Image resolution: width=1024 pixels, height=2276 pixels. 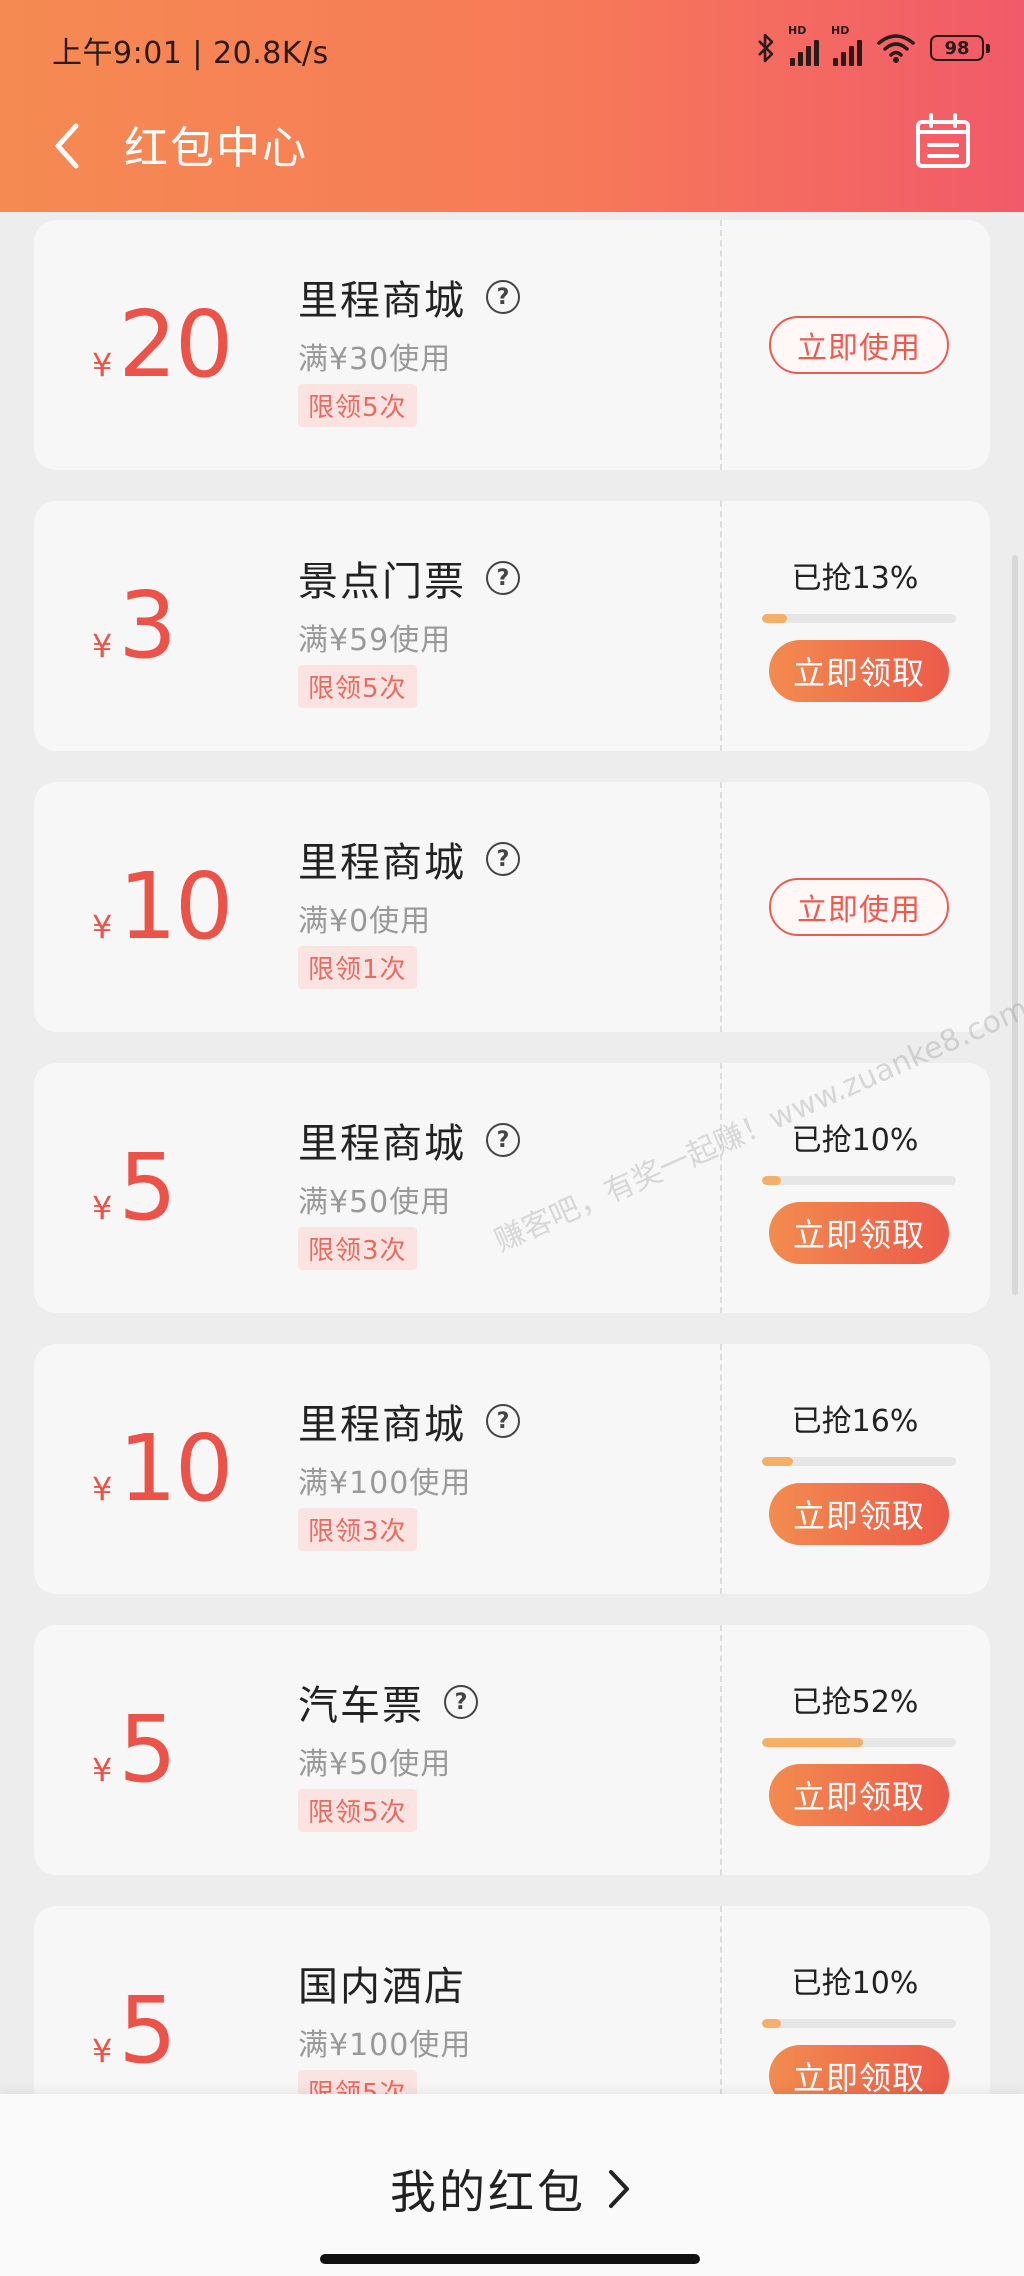 What do you see at coordinates (190, 53) in the screenshot?
I see `status-time-speed: 上午9:01 | 20.8K/s` at bounding box center [190, 53].